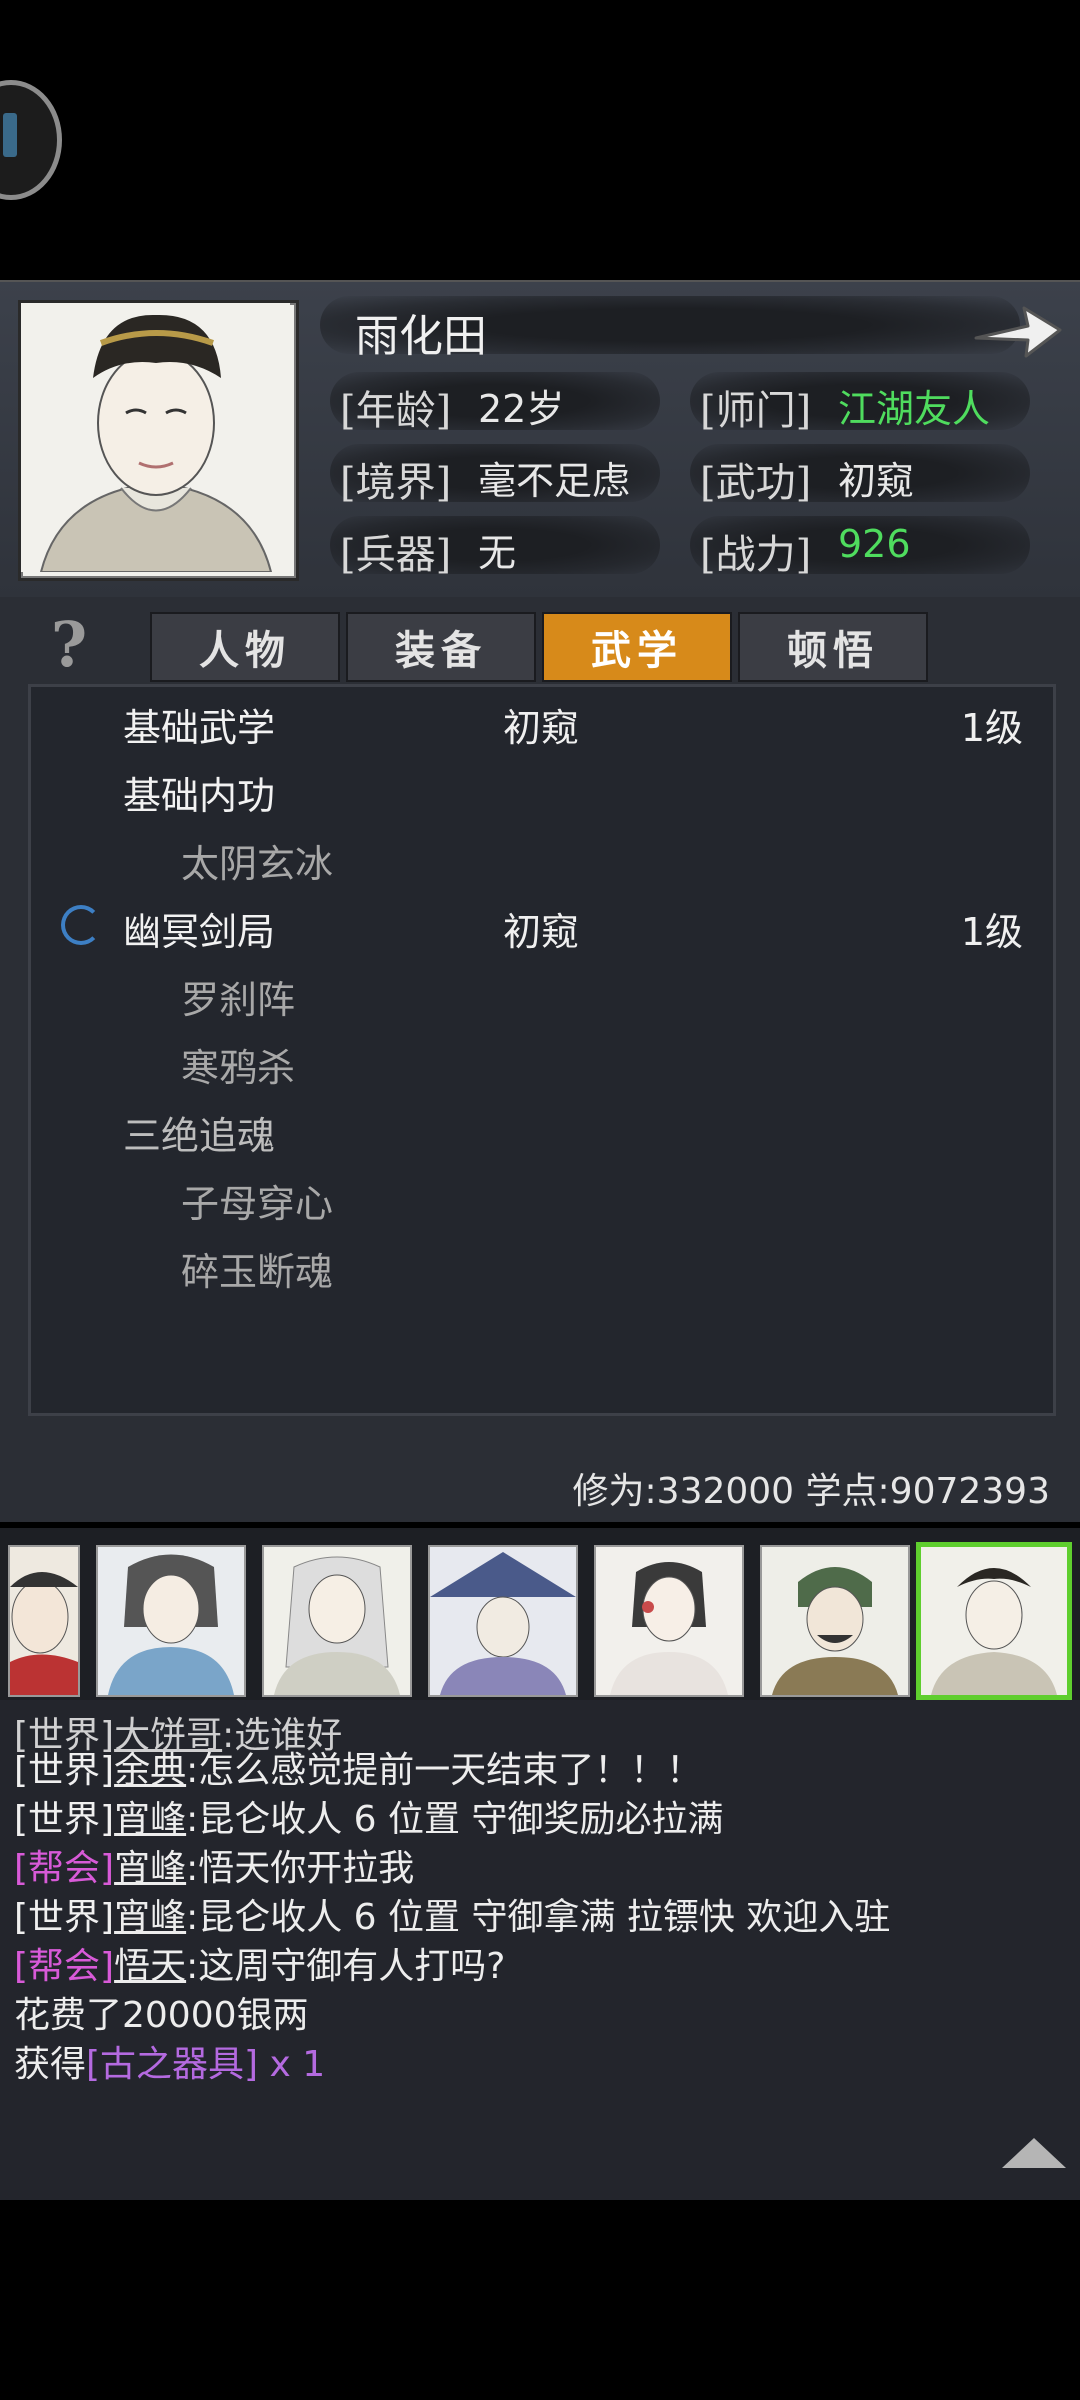  Describe the element at coordinates (874, 544) in the screenshot. I see `power-value: 926` at that location.